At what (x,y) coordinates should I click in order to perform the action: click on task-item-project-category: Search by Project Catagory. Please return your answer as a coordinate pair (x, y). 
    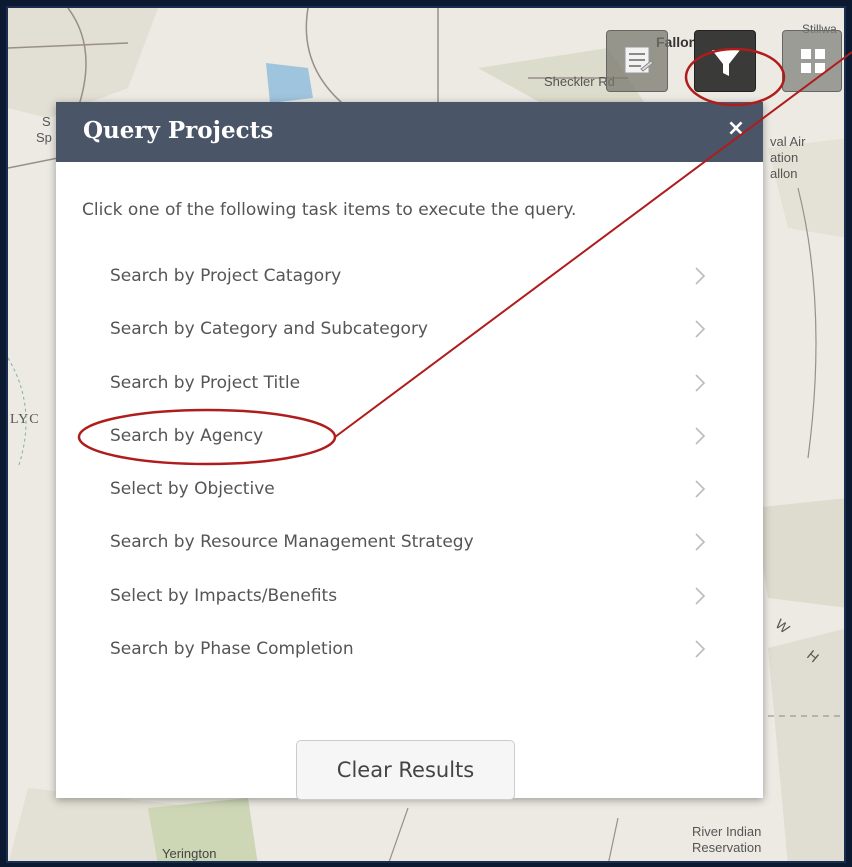
    Looking at the image, I should click on (409, 278).